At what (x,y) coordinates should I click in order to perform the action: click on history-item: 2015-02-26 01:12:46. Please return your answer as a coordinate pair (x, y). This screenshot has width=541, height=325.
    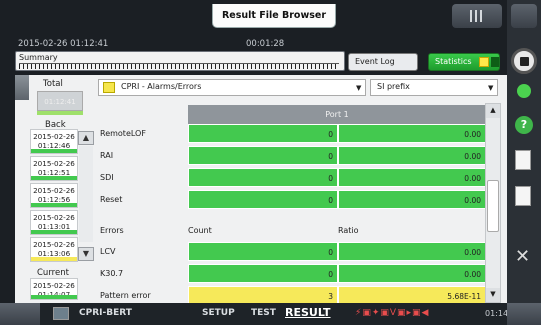
    Looking at the image, I should click on (54, 141).